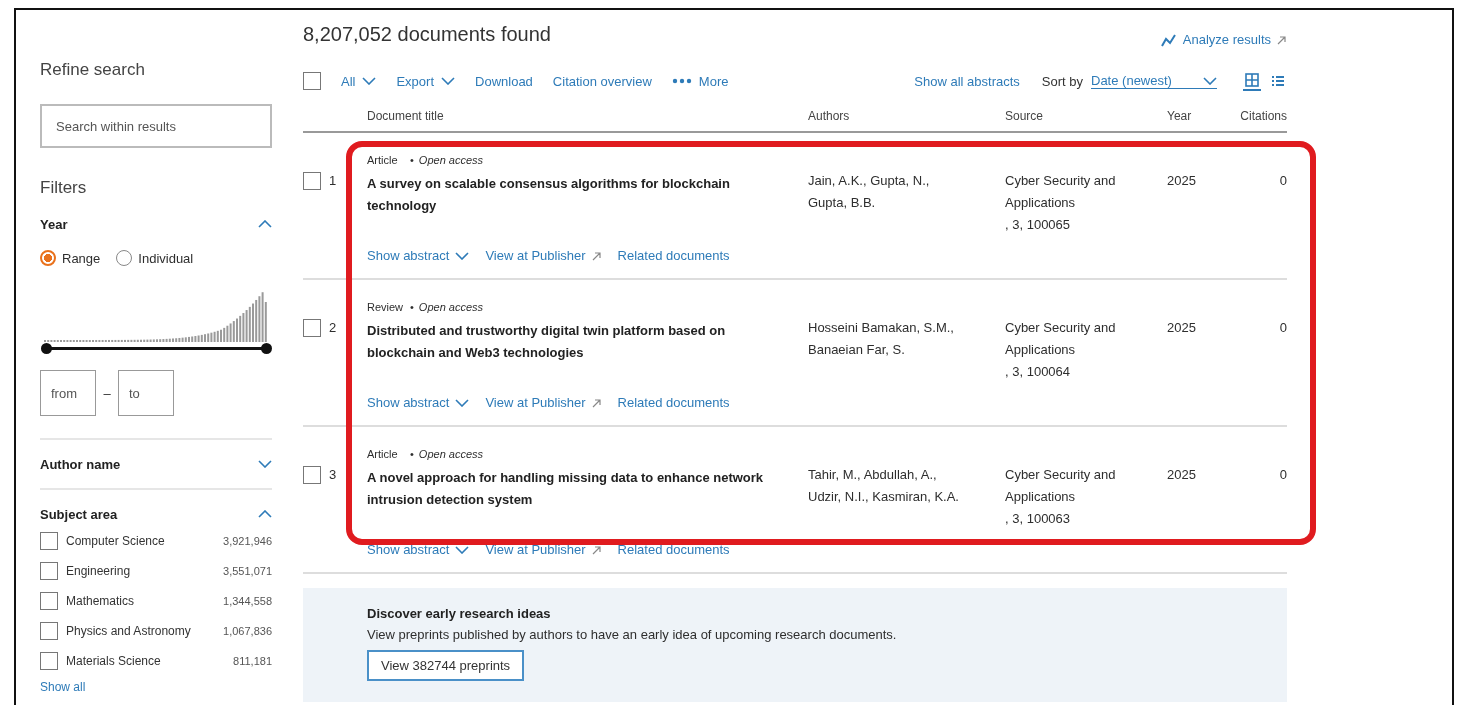  I want to click on toolbar-link: Citation overview, so click(602, 81).